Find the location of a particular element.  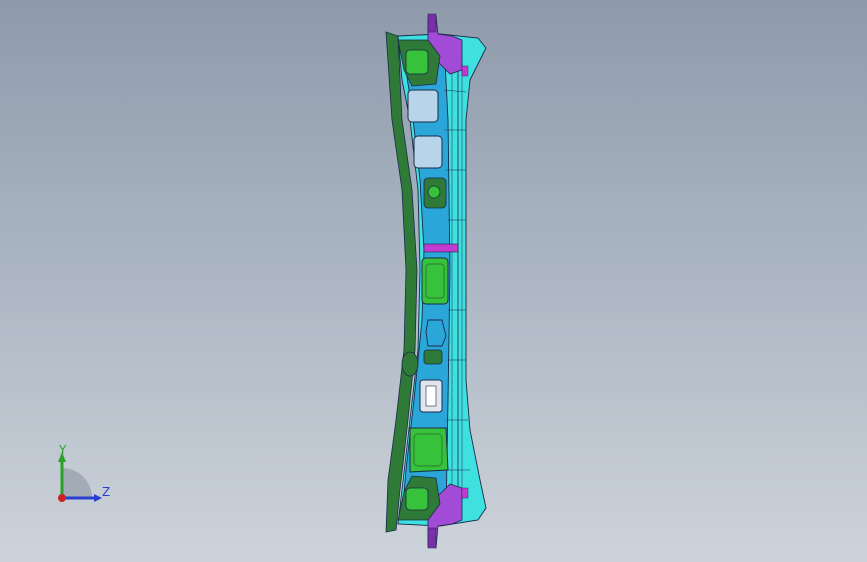

bottom-pocket is located at coordinates (417, 499).